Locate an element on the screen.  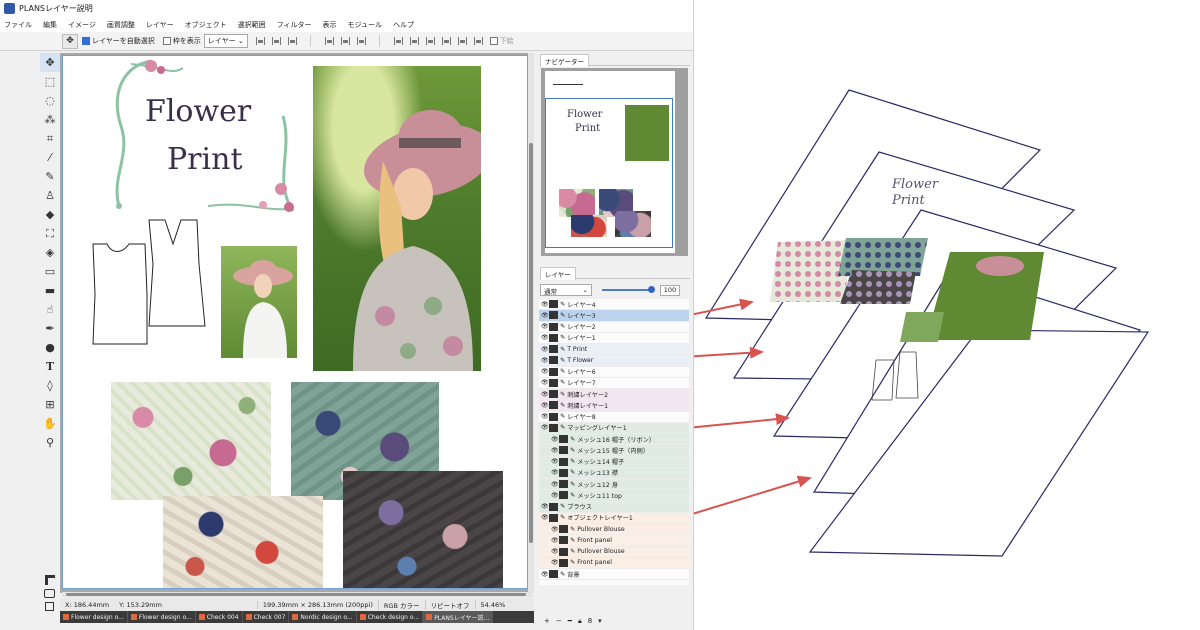
repeat-mode: リピートオフ is located at coordinates (449, 604).